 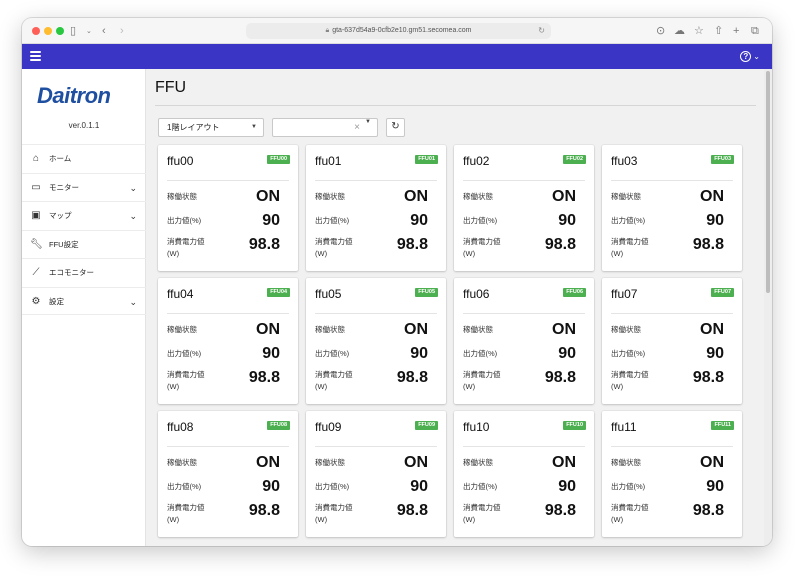 What do you see at coordinates (36, 187) in the screenshot?
I see `monitor-icon: ▭` at bounding box center [36, 187].